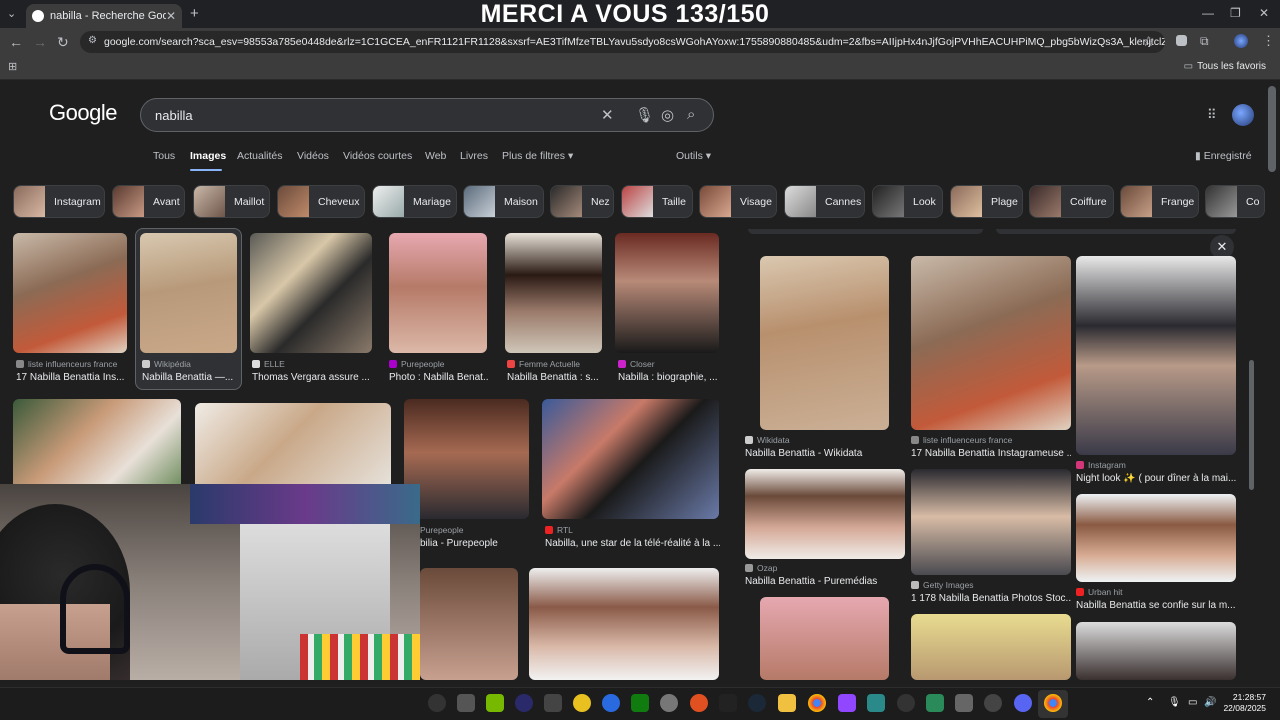  Describe the element at coordinates (1159, 201) in the screenshot. I see `chip-frange: Frange` at that location.